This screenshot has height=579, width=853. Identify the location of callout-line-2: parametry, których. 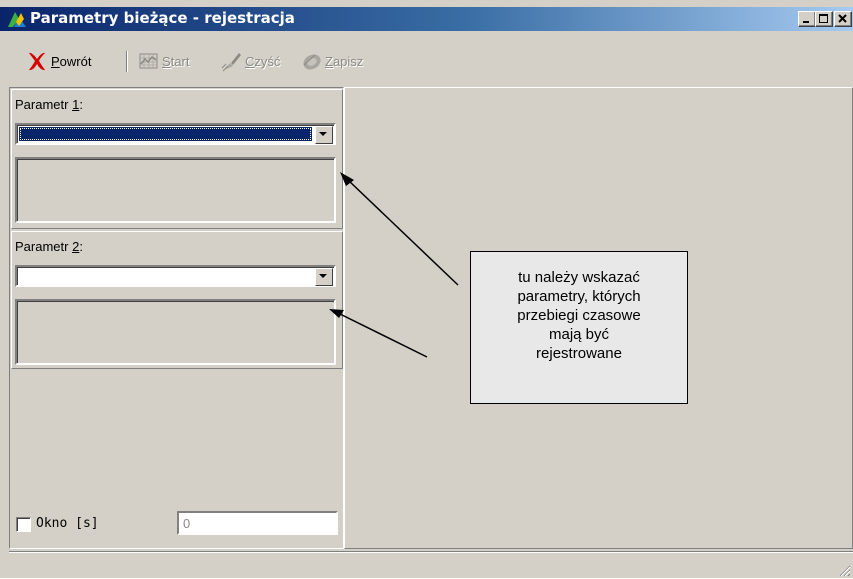
(579, 296).